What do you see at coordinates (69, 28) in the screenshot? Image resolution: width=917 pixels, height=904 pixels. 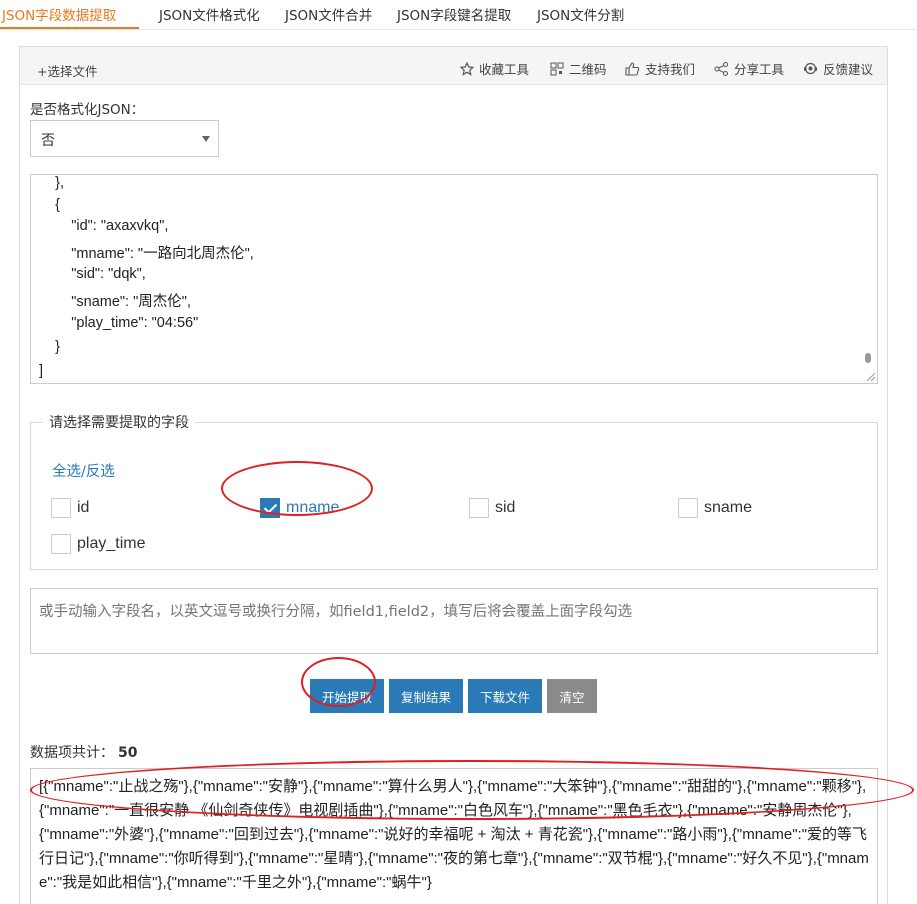 I see `active-tab-underline` at bounding box center [69, 28].